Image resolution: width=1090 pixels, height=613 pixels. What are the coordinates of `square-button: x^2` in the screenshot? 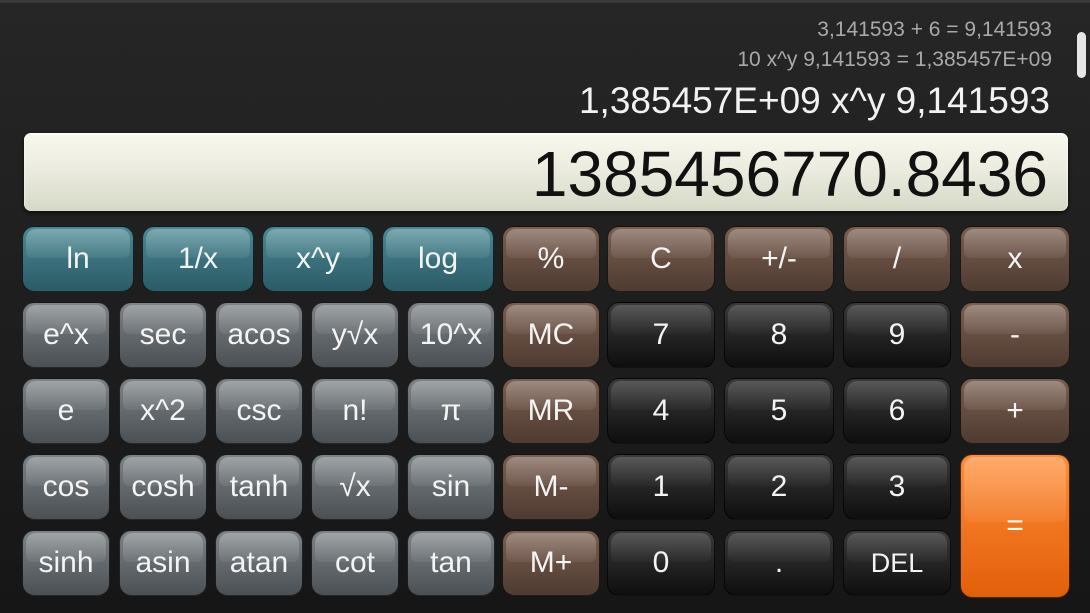 It's located at (163, 411).